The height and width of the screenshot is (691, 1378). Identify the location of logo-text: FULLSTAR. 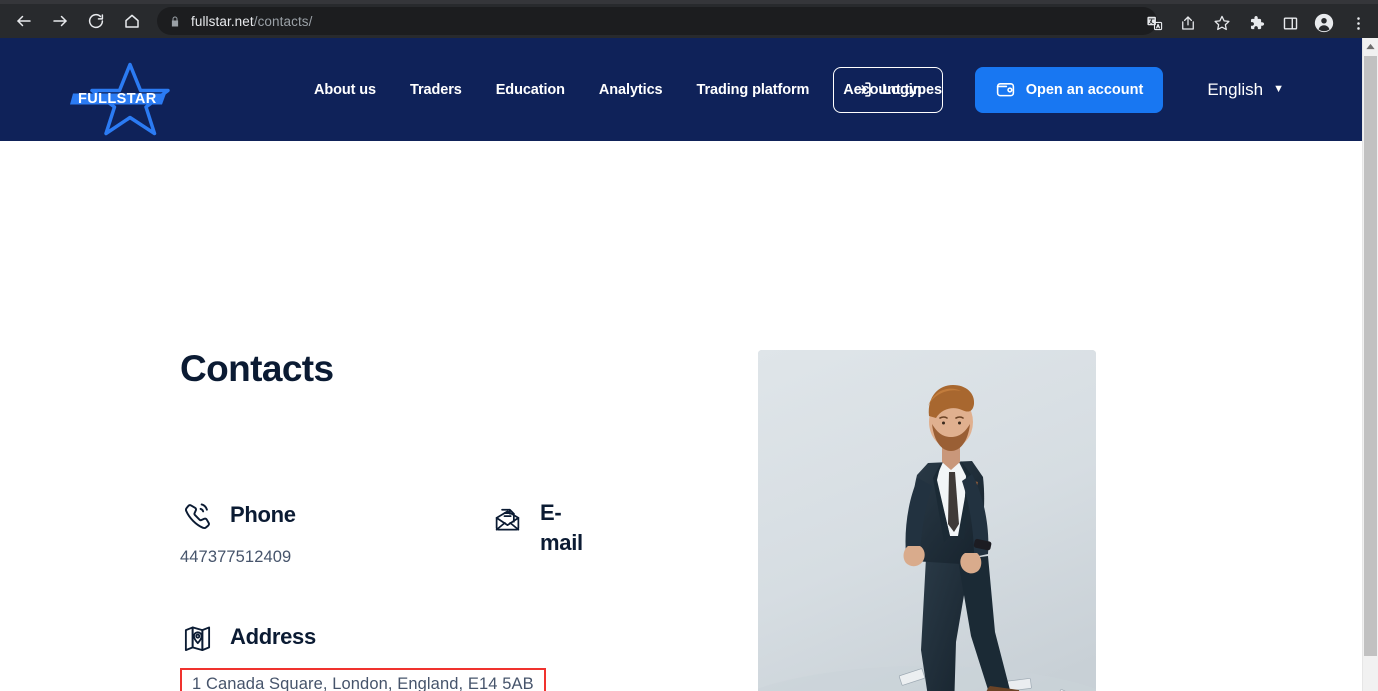
(117, 99).